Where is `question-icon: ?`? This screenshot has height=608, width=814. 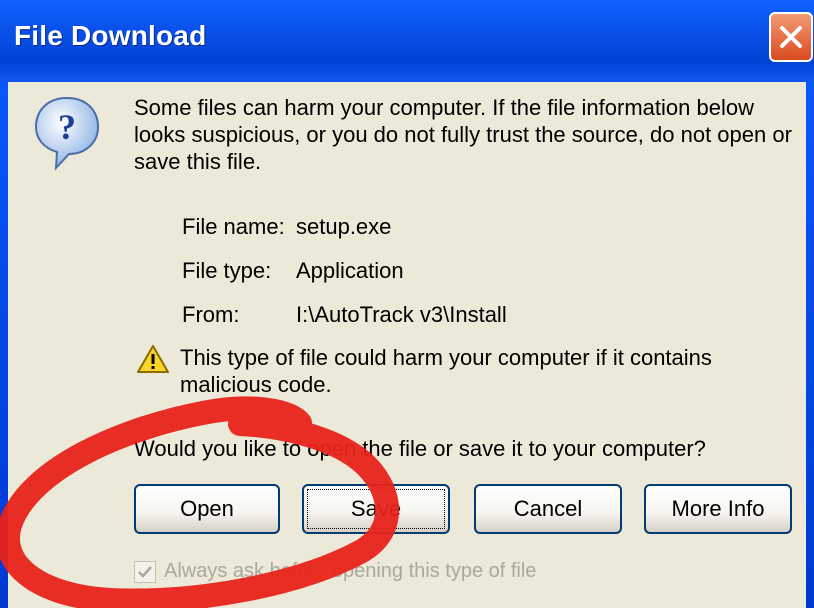 question-icon: ? is located at coordinates (67, 133).